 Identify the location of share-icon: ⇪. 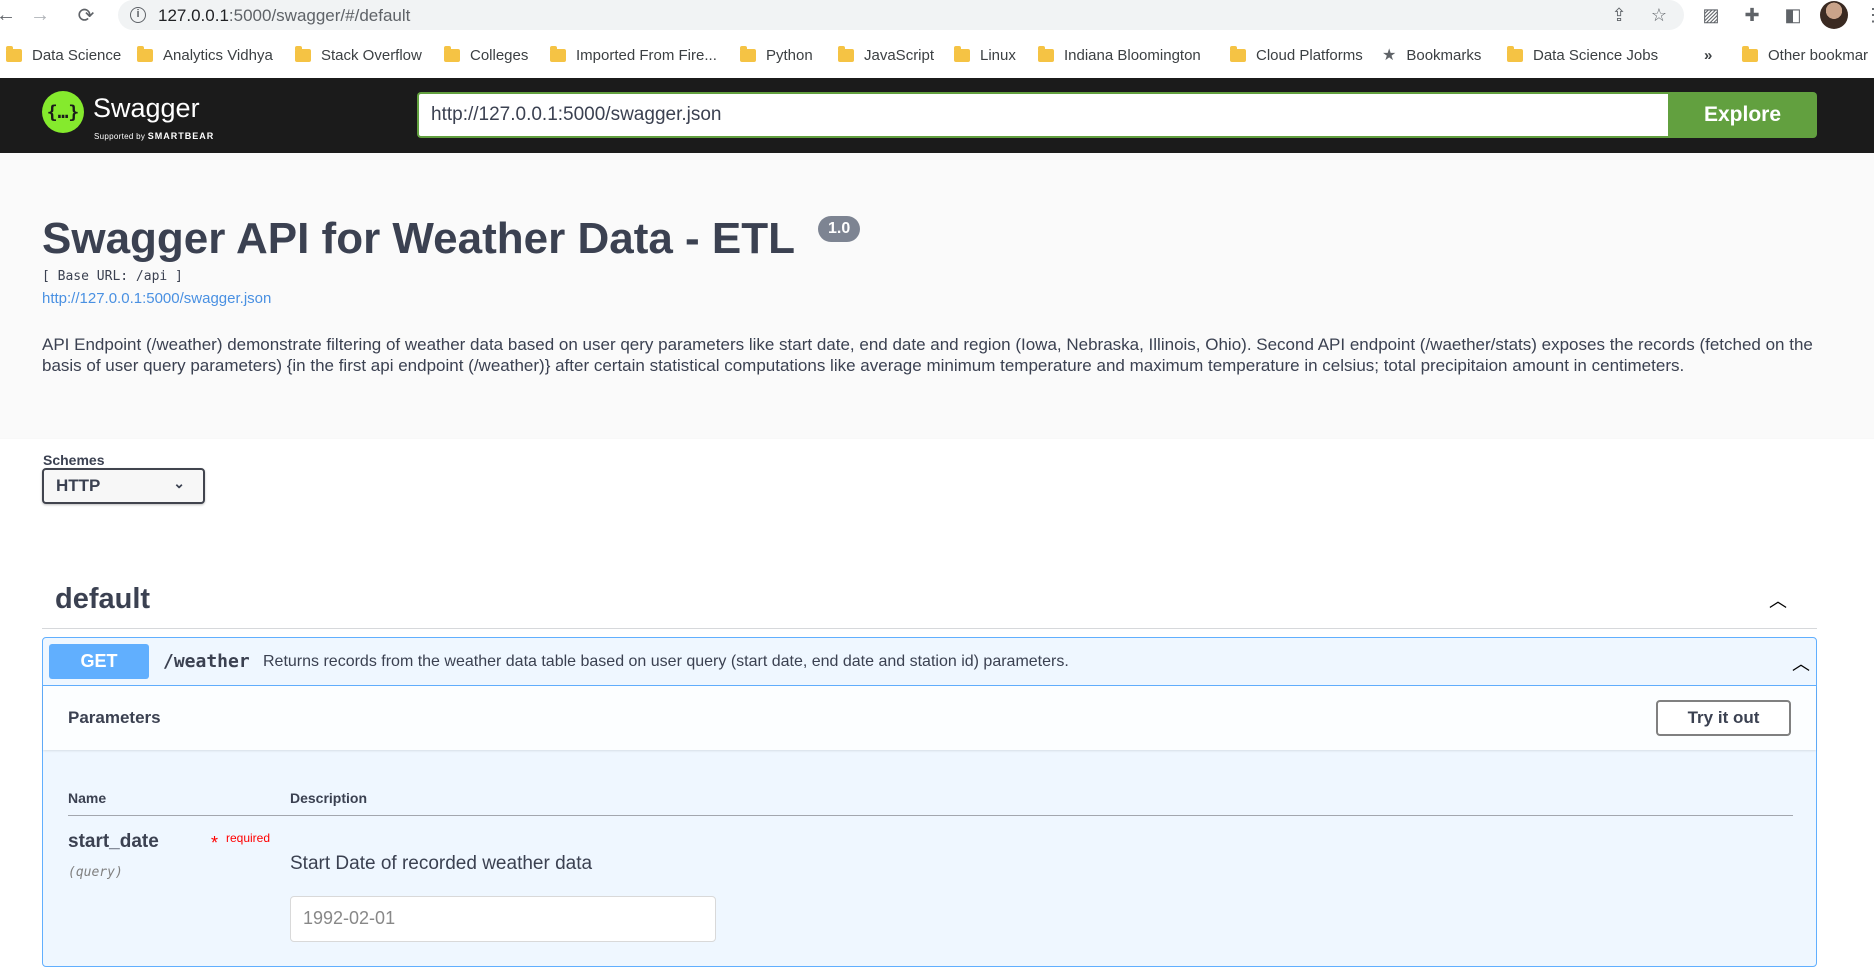
(1619, 15).